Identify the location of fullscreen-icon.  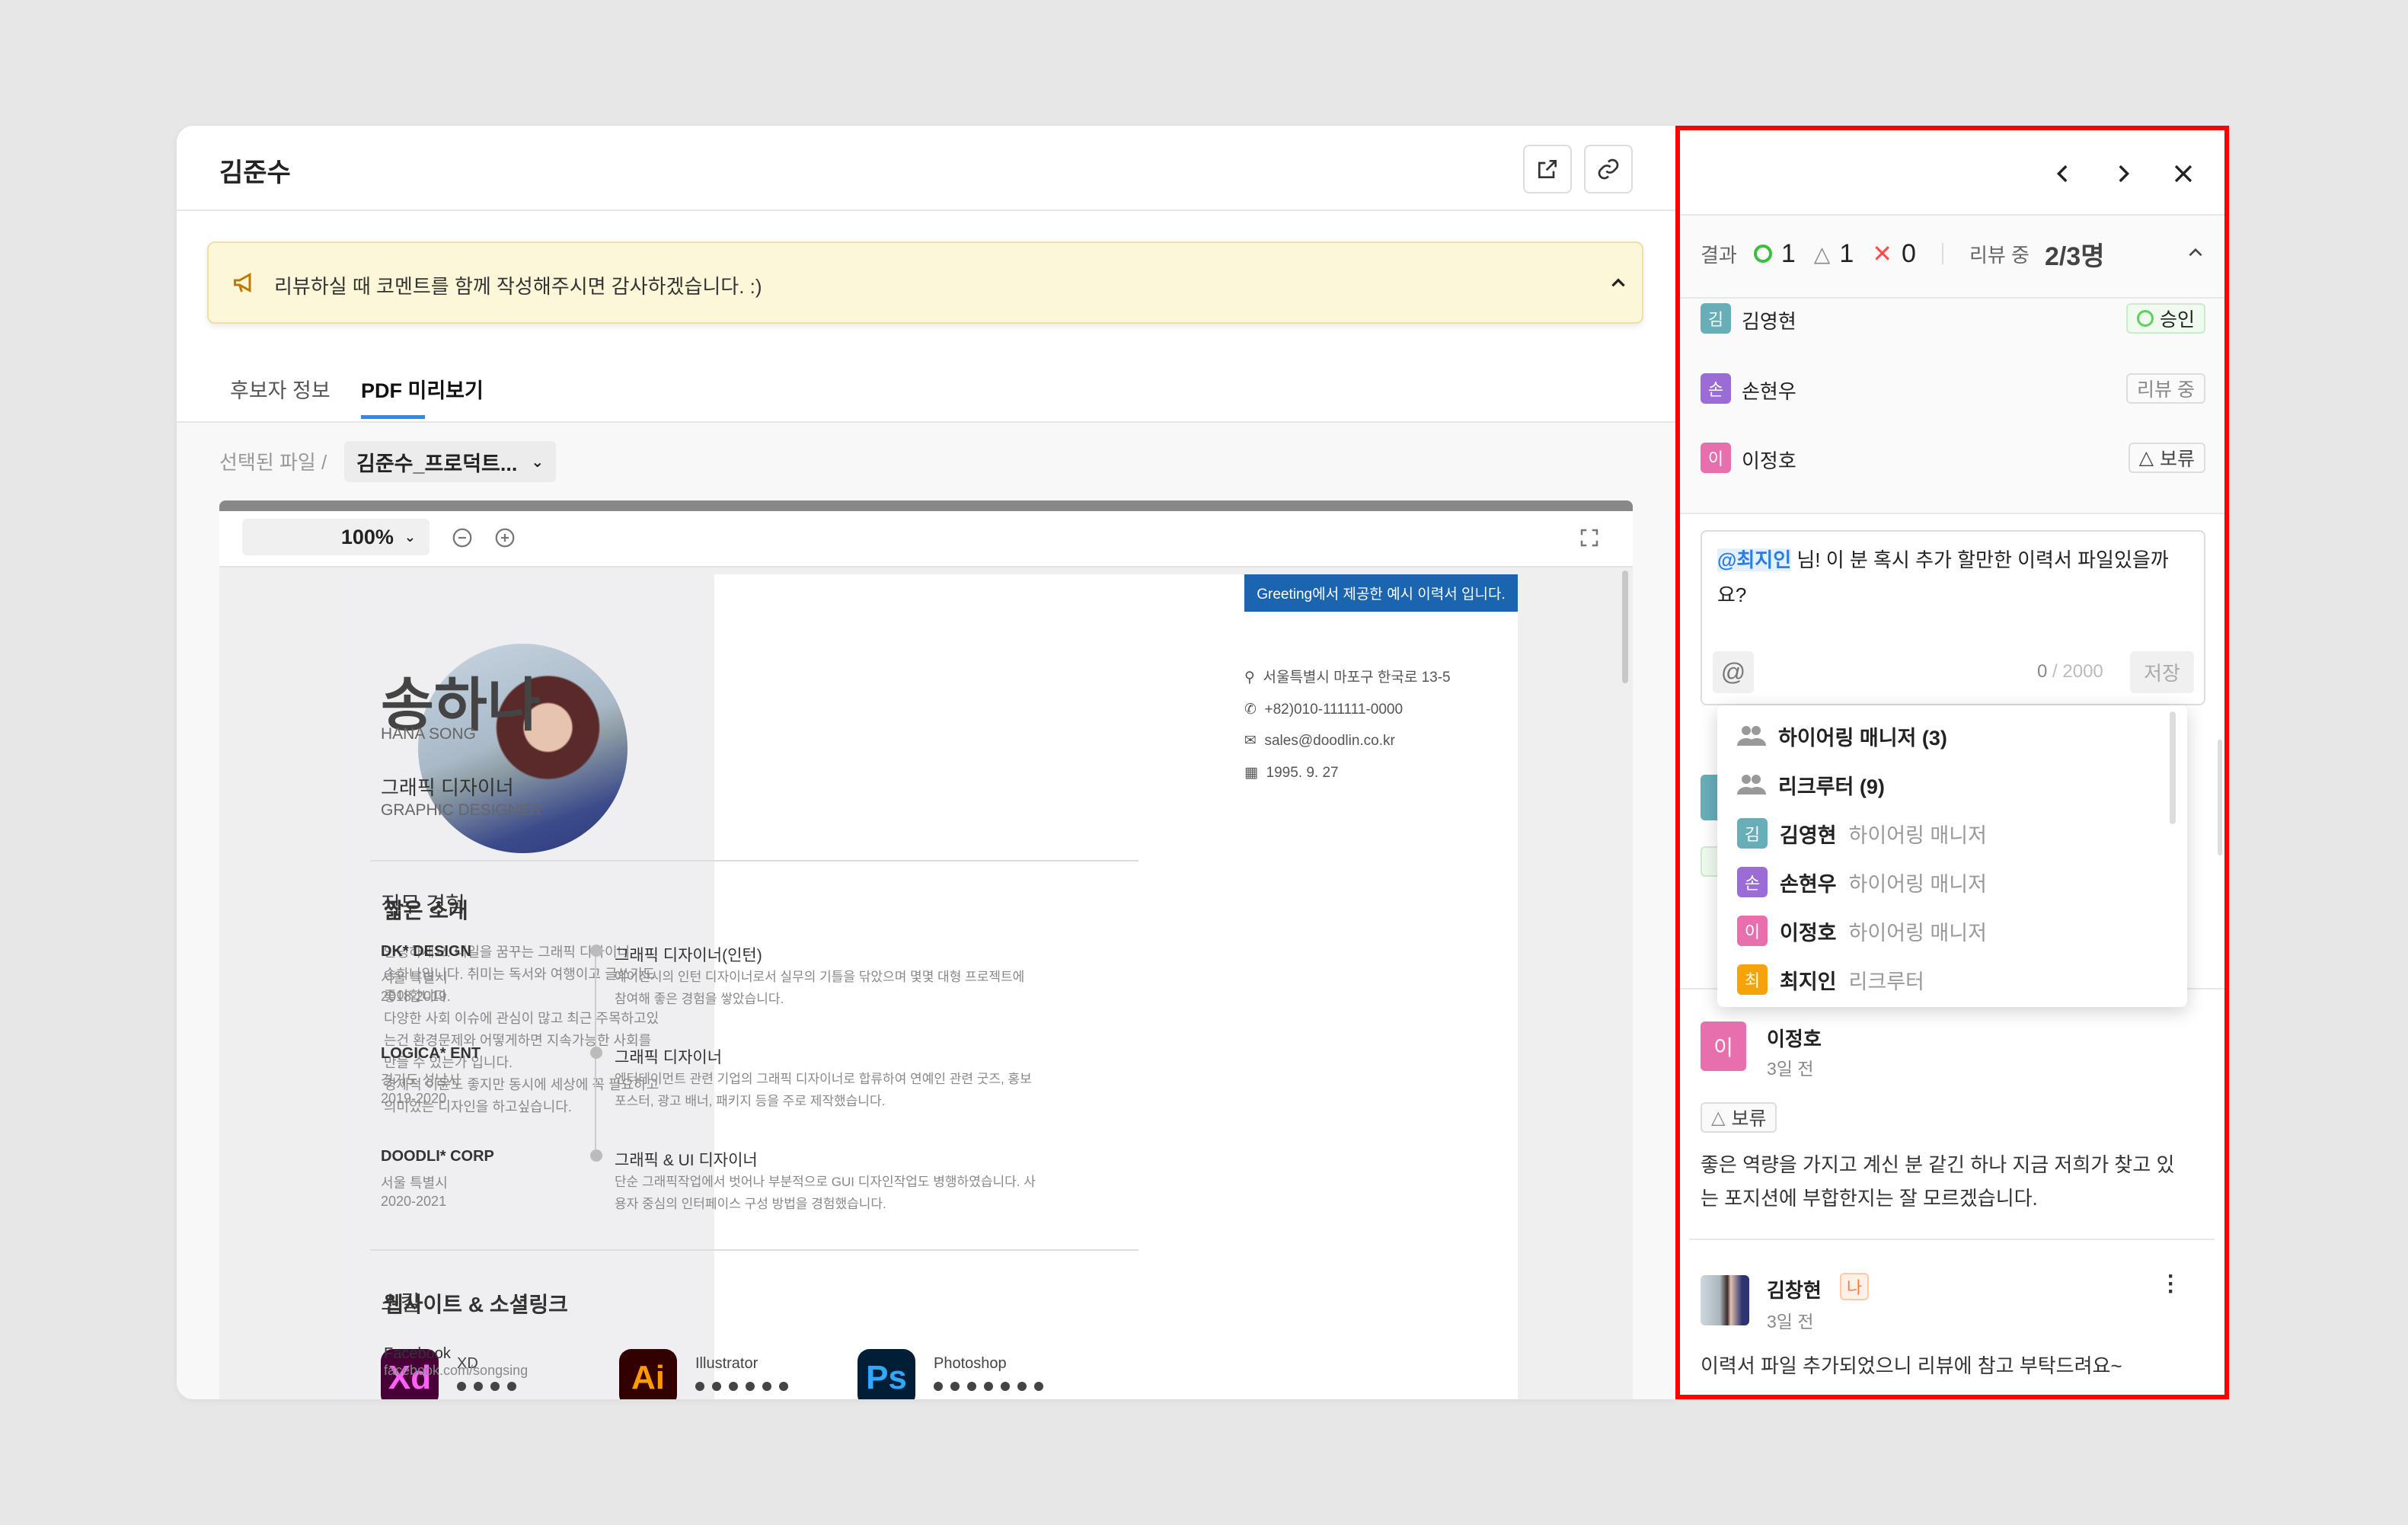
(1590, 537).